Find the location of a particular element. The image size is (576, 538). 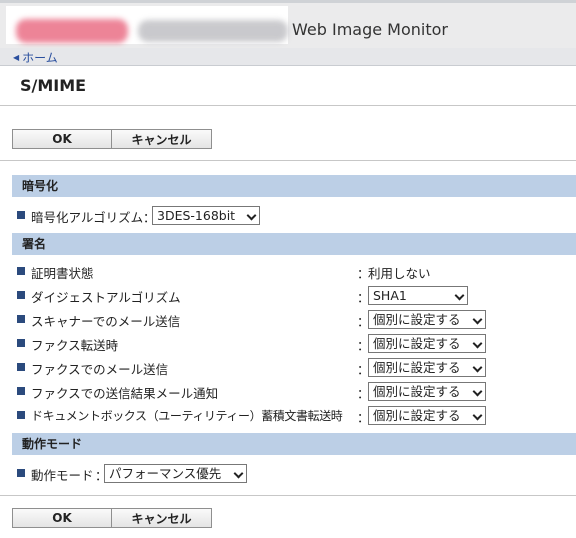

document-box-forwarding-label: ドキュメントボックス（ユーティリティー）蓄積文書転送時 is located at coordinates (187, 416).